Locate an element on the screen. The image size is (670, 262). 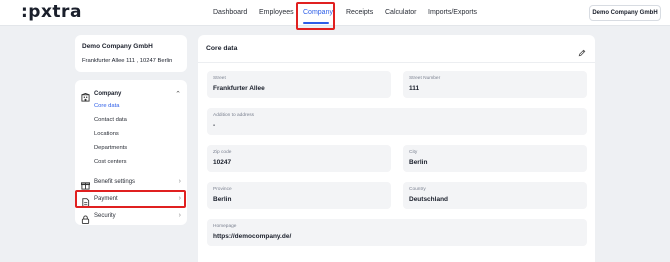
panel-title: Core data is located at coordinates (222, 48).